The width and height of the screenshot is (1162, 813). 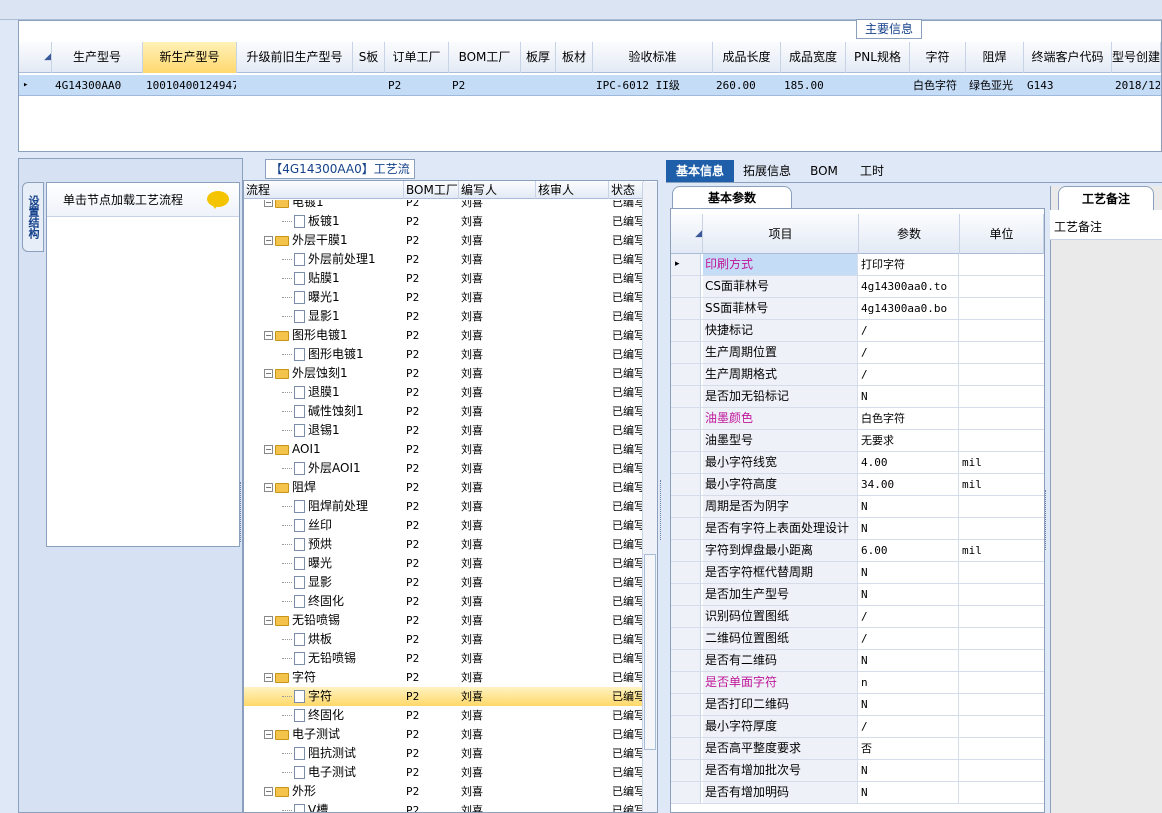 What do you see at coordinates (781, 234) in the screenshot?
I see `param-col-header: 项目` at bounding box center [781, 234].